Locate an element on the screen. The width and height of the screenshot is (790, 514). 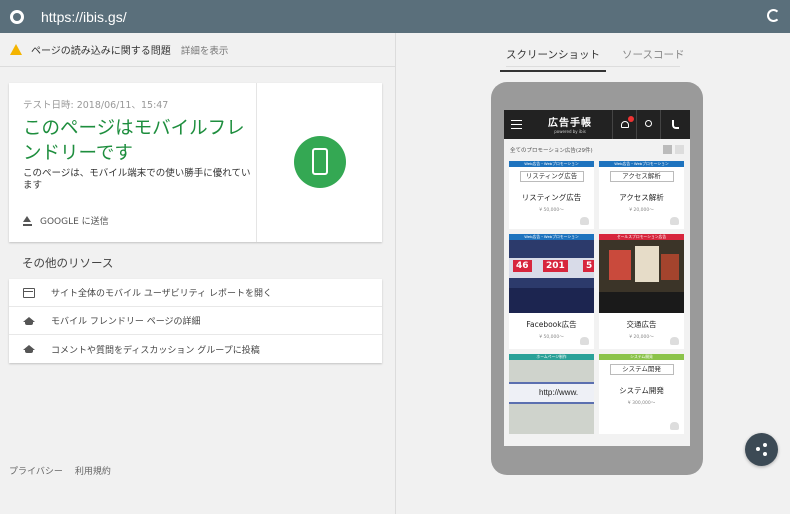
submit-to-google-label: GOOGLE に送信 is located at coordinates (74, 222).